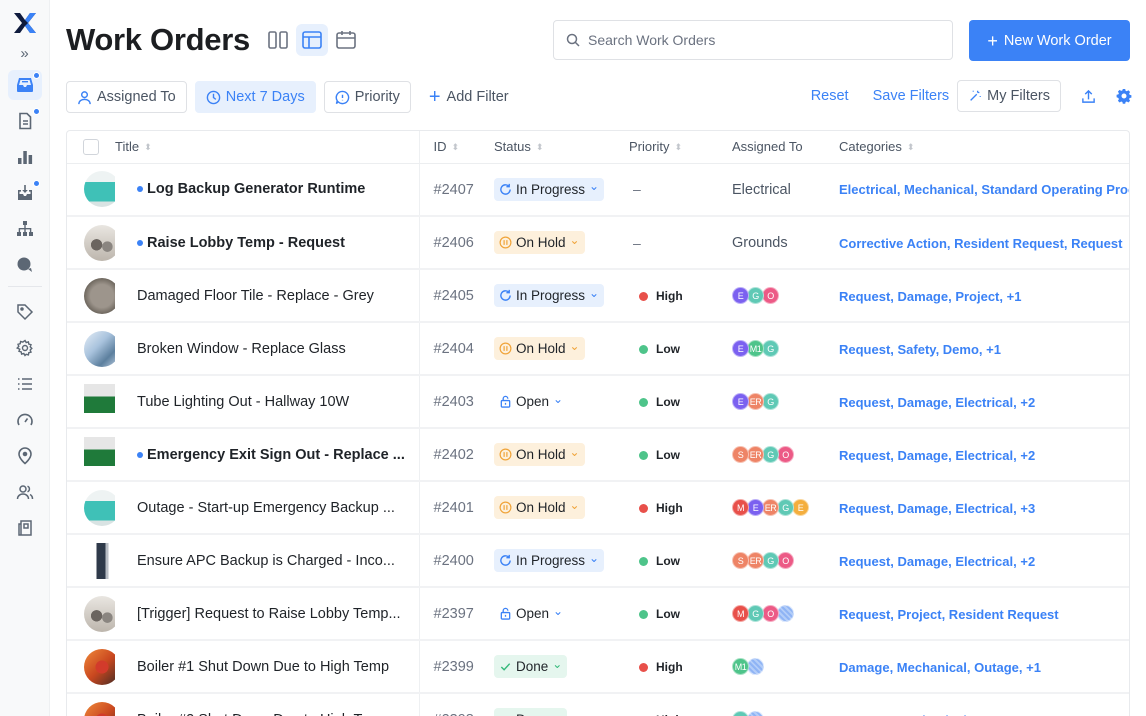 The height and width of the screenshot is (716, 1146). Describe the element at coordinates (830, 96) in the screenshot. I see `reset-filters-link: Reset` at that location.